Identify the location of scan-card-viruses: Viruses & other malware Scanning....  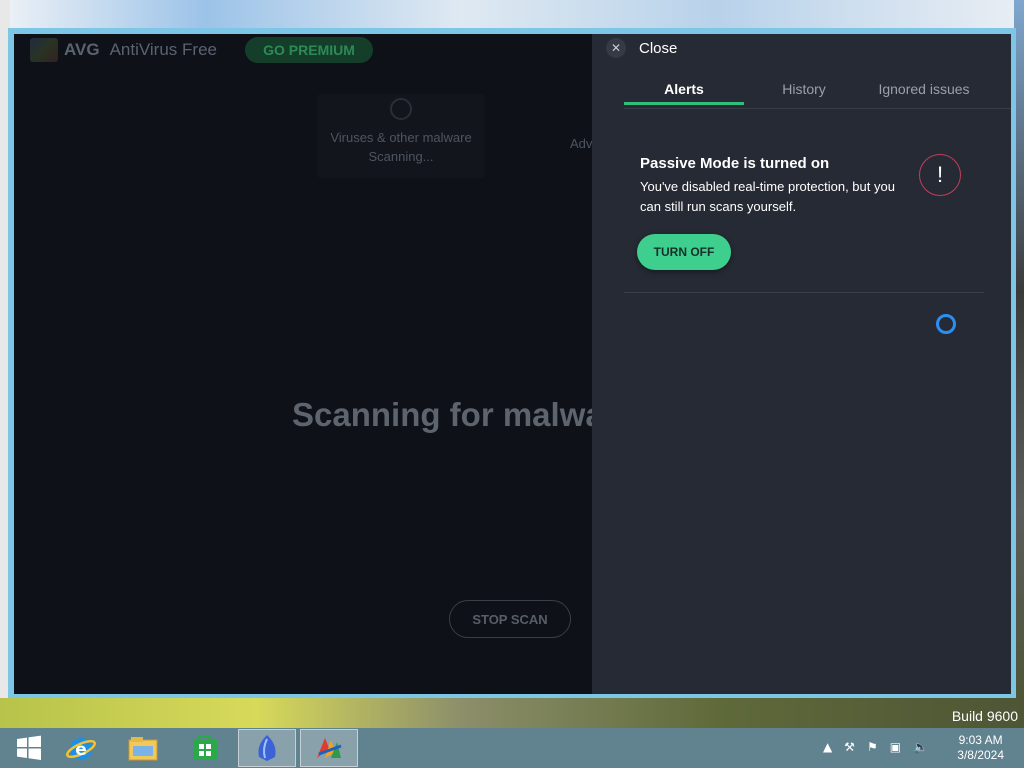
(401, 136).